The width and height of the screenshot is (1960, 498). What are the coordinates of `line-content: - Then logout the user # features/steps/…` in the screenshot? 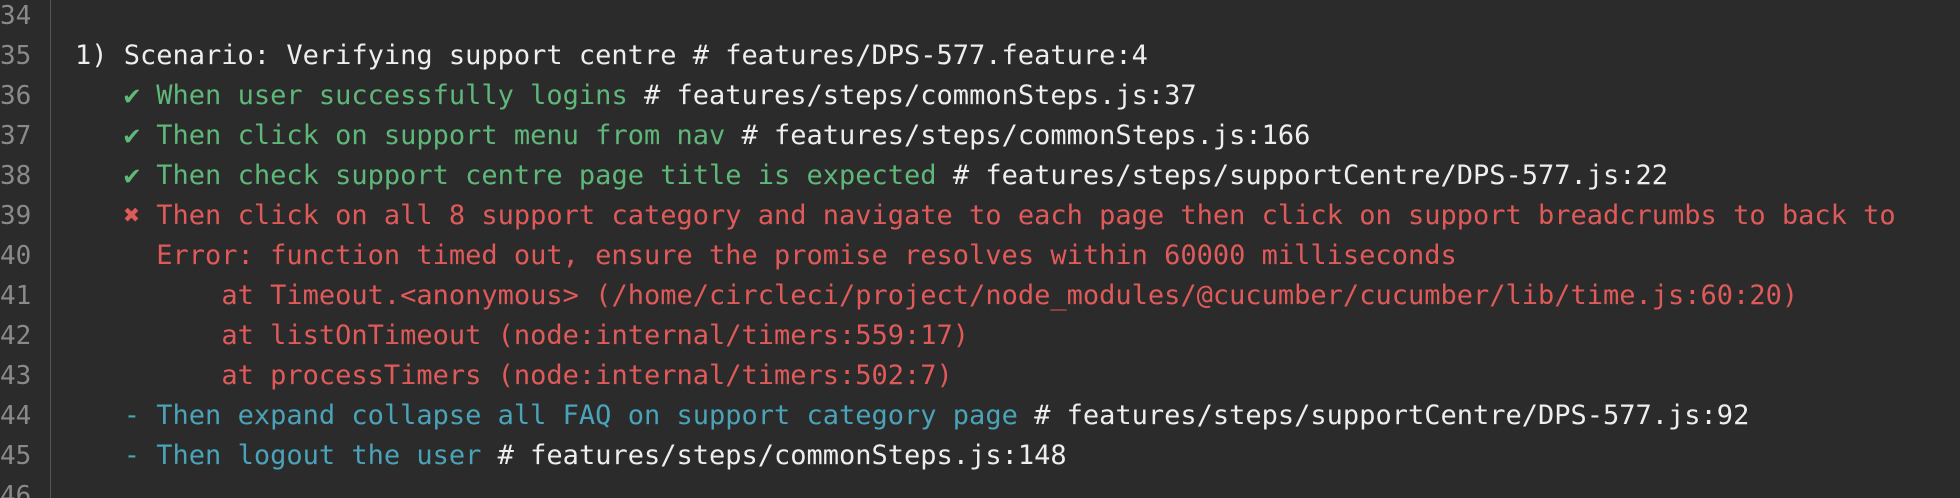 It's located at (571, 456).